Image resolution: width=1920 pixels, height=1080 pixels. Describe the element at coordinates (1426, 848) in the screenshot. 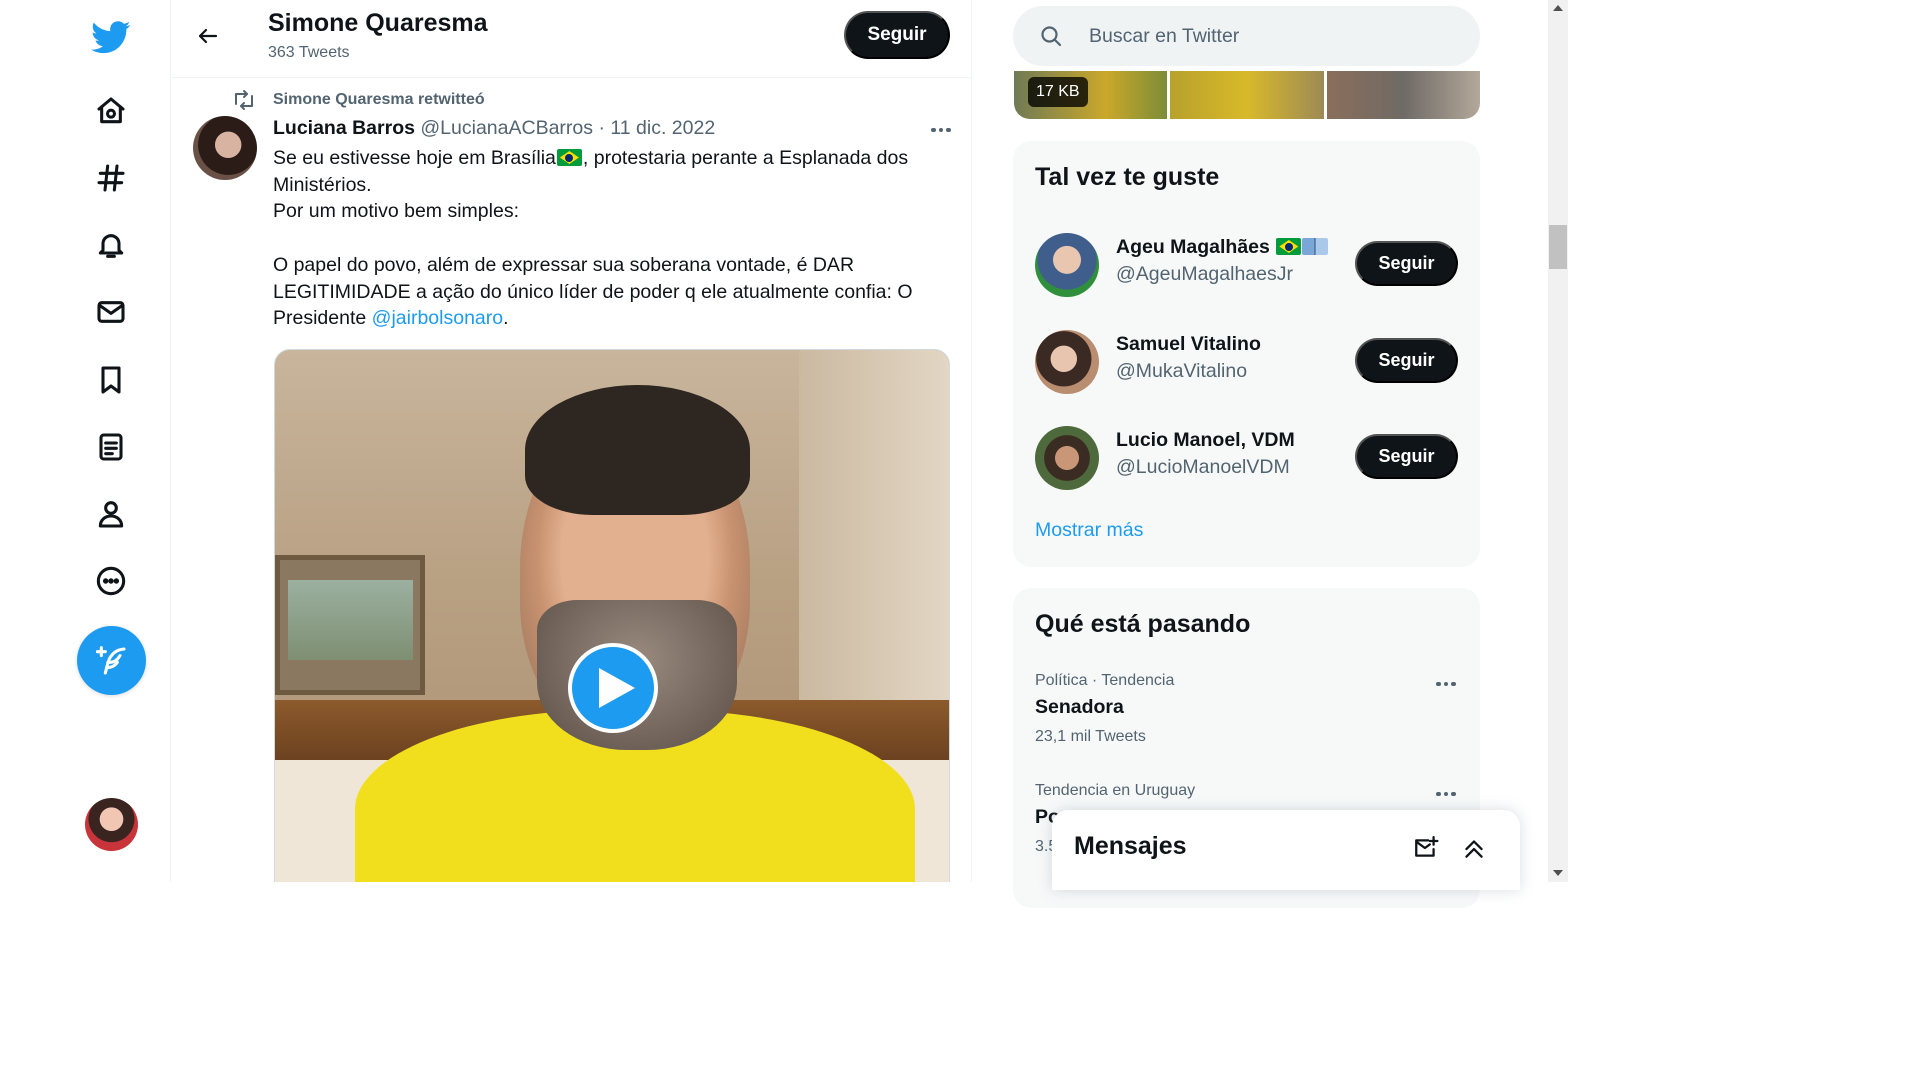

I see `new-message-icon` at that location.